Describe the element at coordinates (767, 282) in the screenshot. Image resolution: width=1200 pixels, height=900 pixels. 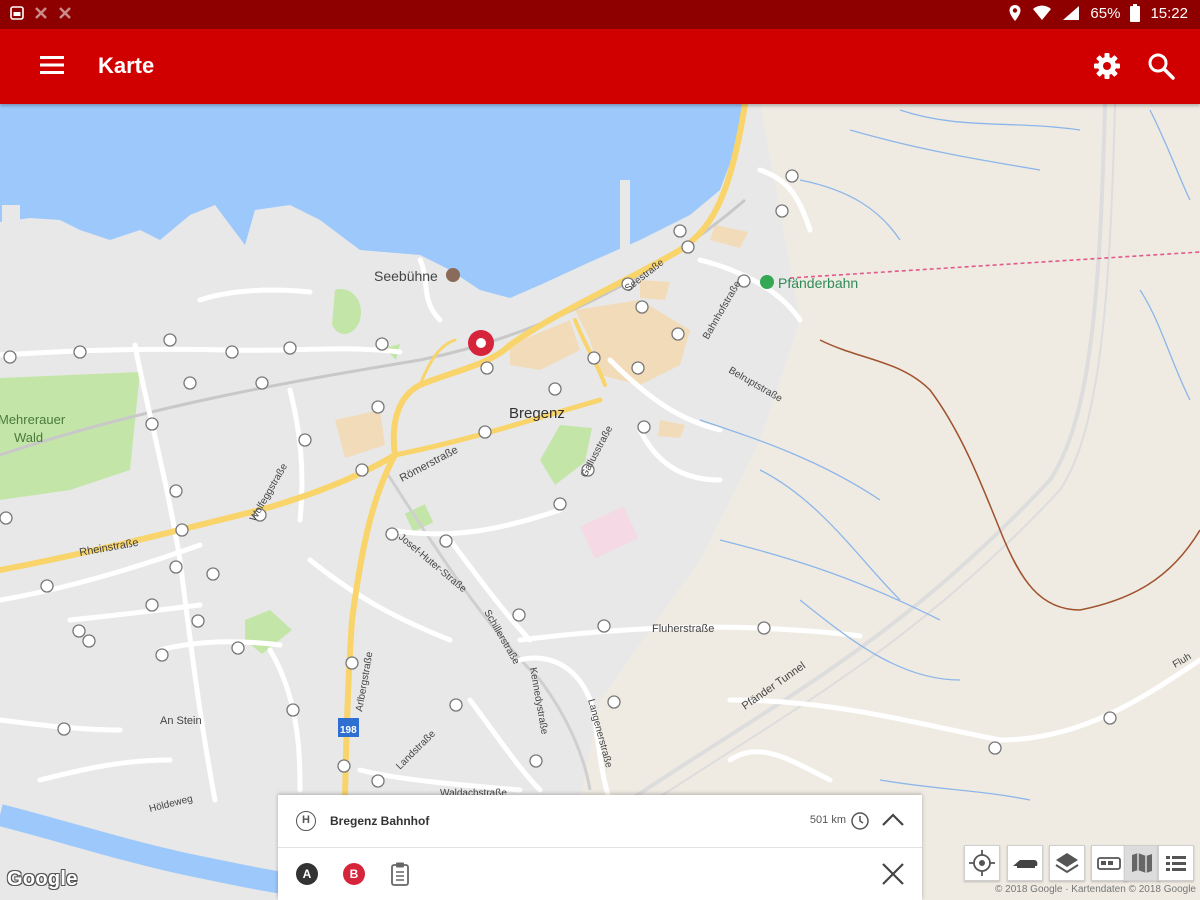
I see `pfaenderbahn-poi-icon` at that location.